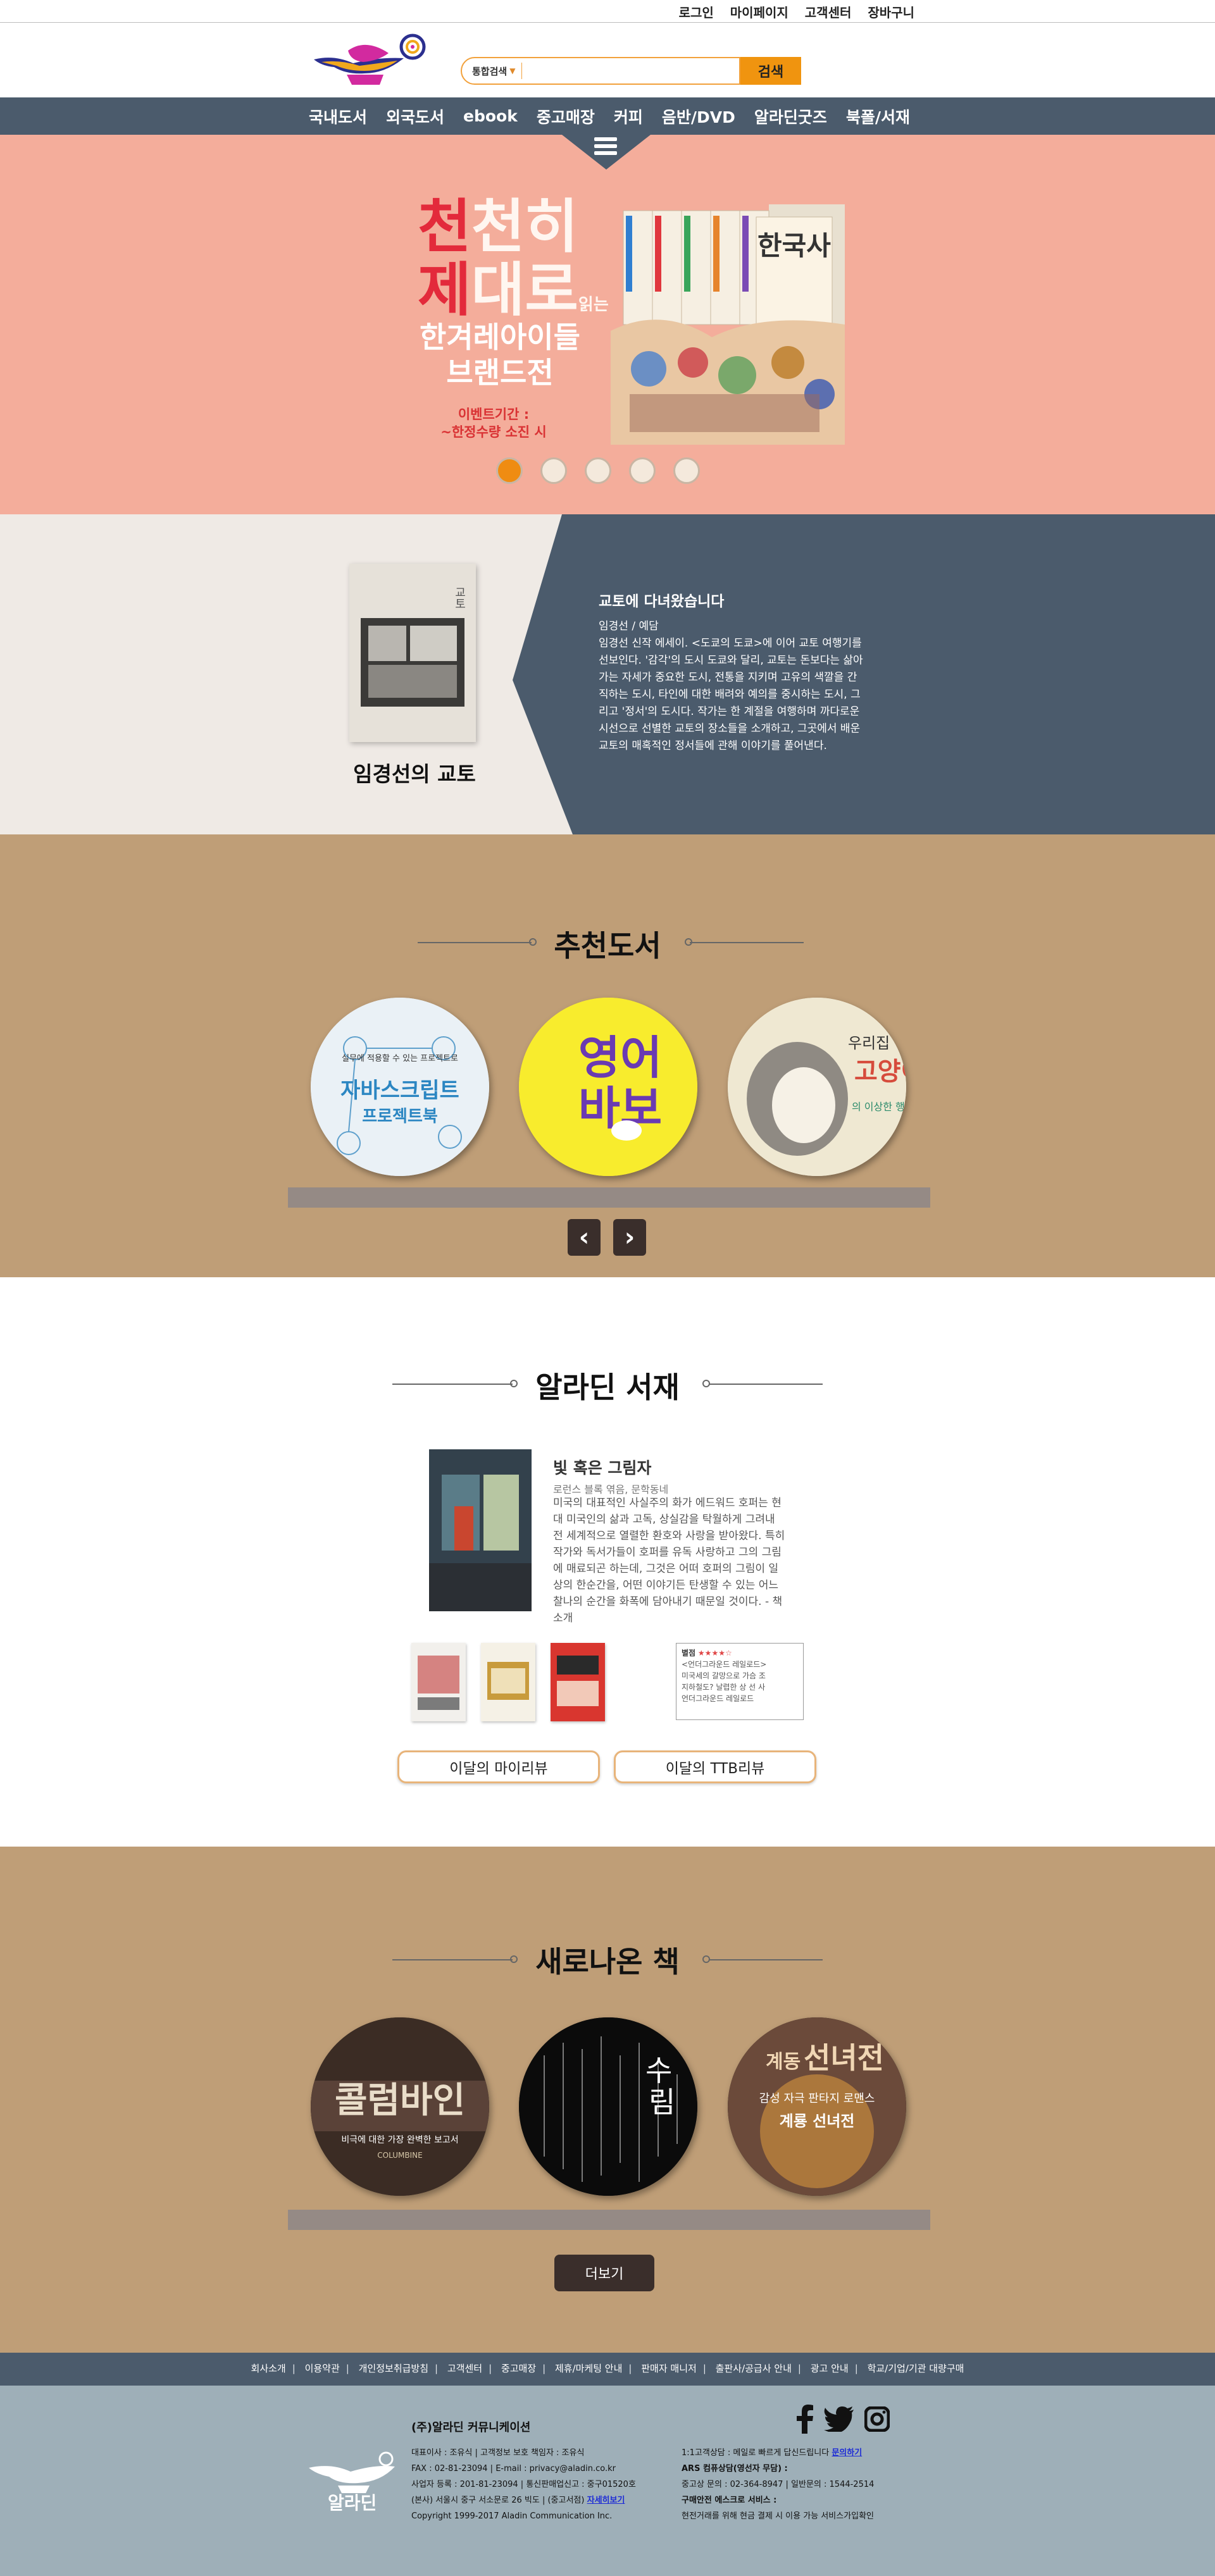 Image resolution: width=1215 pixels, height=2576 pixels. I want to click on new-book-2-title-2: 림, so click(662, 2102).